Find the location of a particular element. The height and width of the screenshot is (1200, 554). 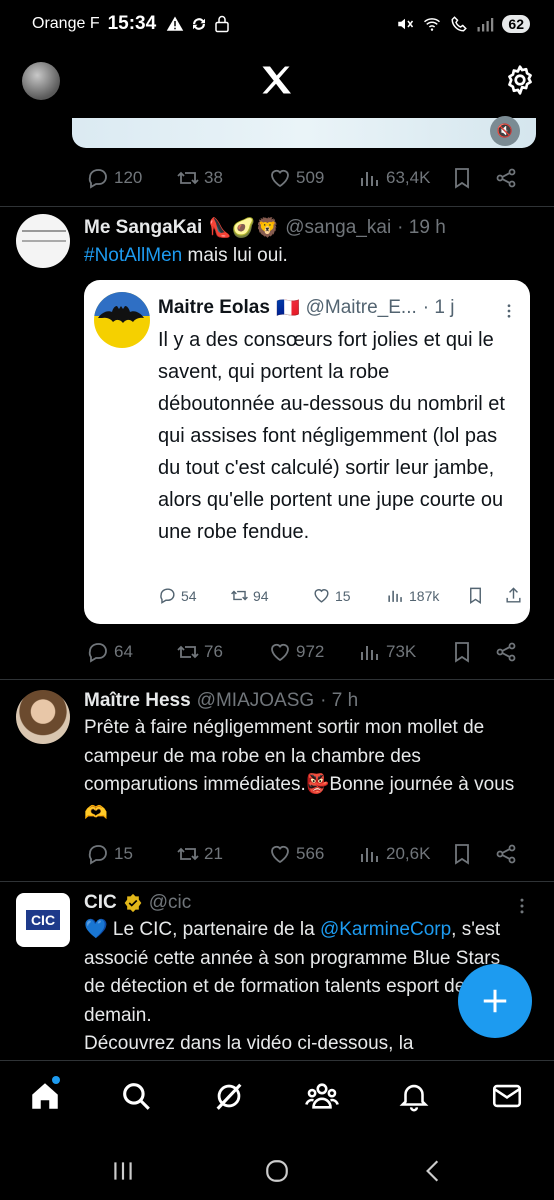

reply-count: 120 is located at coordinates (128, 177).